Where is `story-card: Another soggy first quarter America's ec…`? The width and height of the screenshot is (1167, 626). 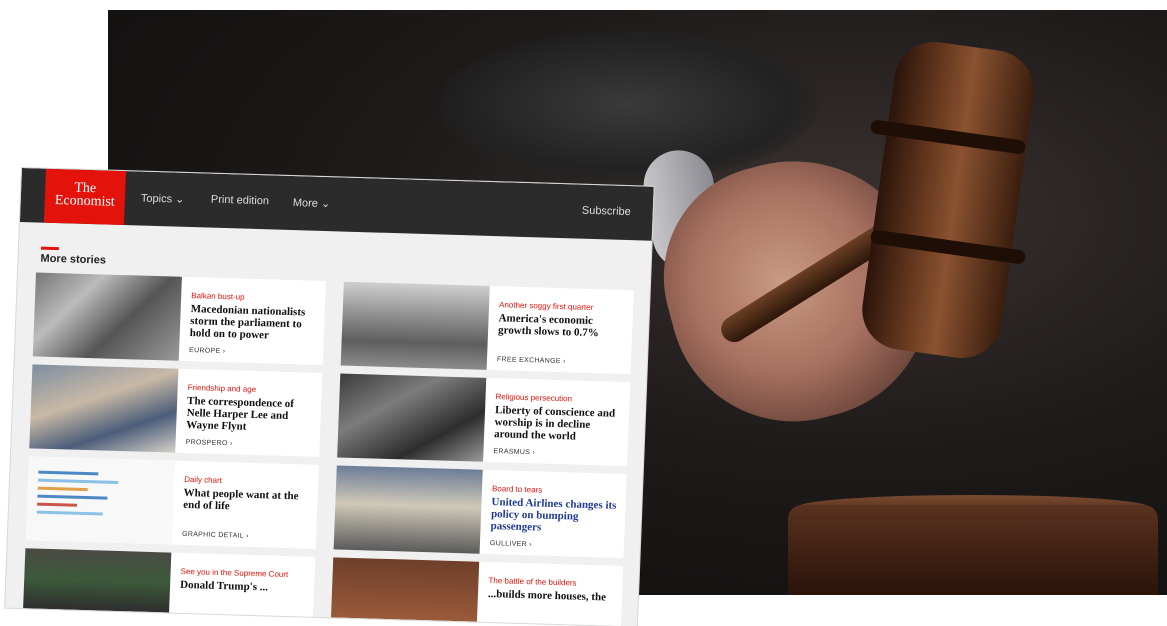 story-card: Another soggy first quarter America's ec… is located at coordinates (487, 328).